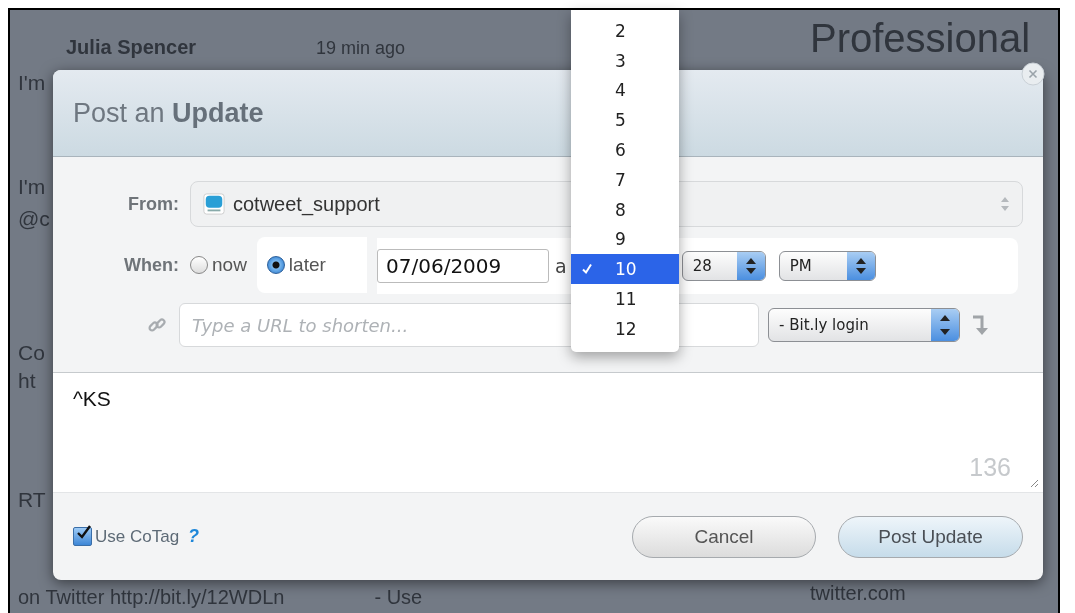 Image resolution: width=1075 pixels, height=613 pixels. What do you see at coordinates (27, 381) in the screenshot?
I see `feed-text: ht` at bounding box center [27, 381].